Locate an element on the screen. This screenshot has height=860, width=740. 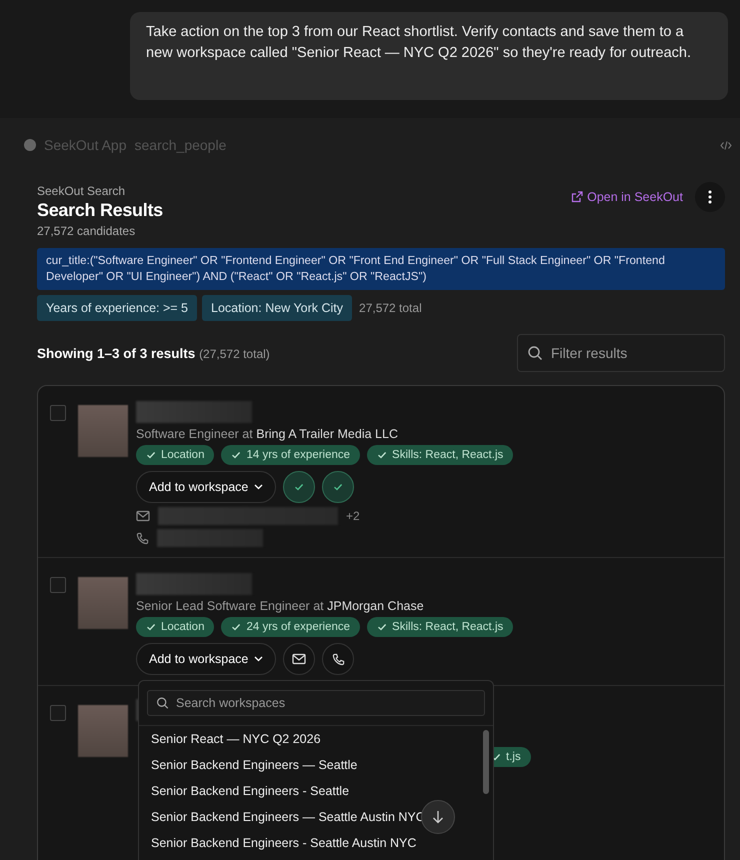
extra-count: +2 is located at coordinates (353, 516).